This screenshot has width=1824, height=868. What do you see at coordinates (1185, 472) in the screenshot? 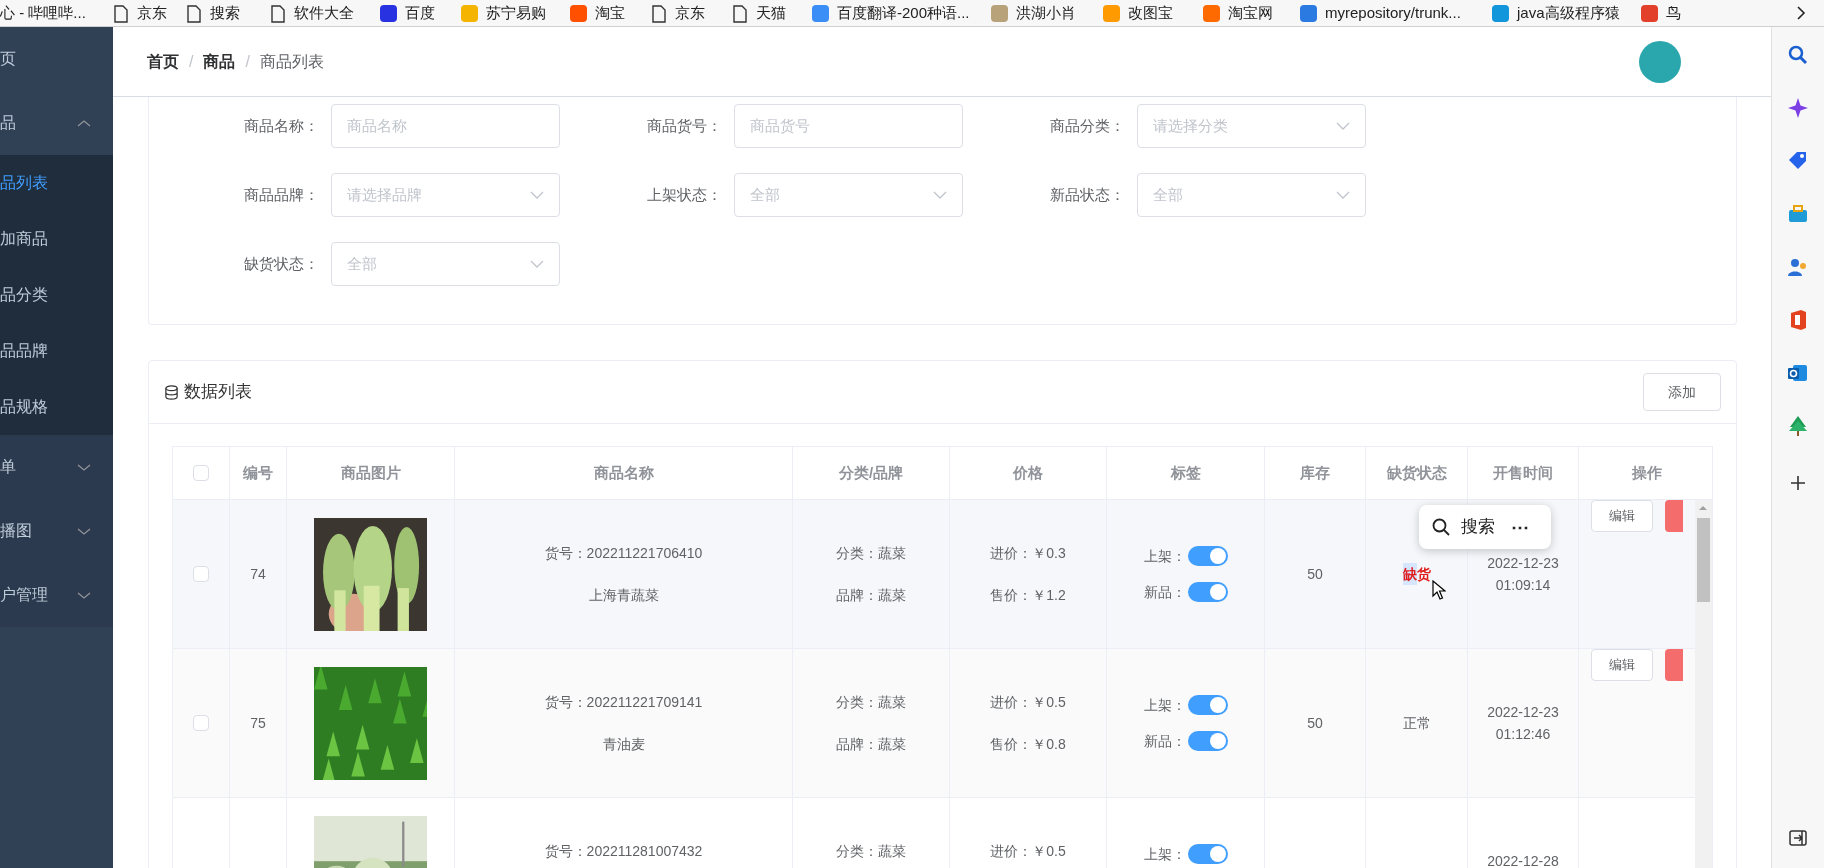
I see `column-header: 标签` at bounding box center [1185, 472].